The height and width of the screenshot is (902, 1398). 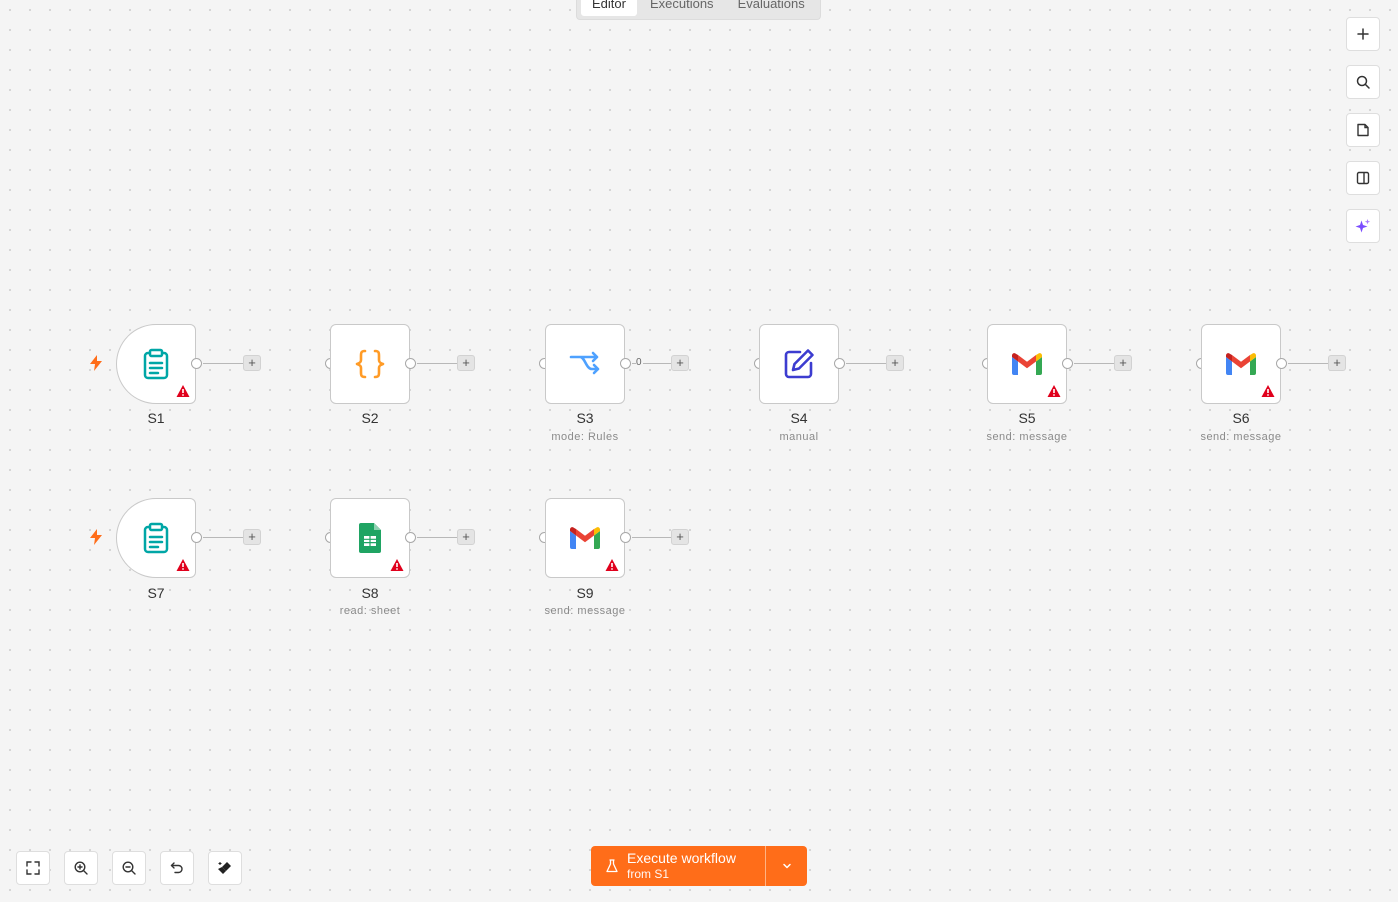 I want to click on ai-sparkle-icon, so click(x=1363, y=226).